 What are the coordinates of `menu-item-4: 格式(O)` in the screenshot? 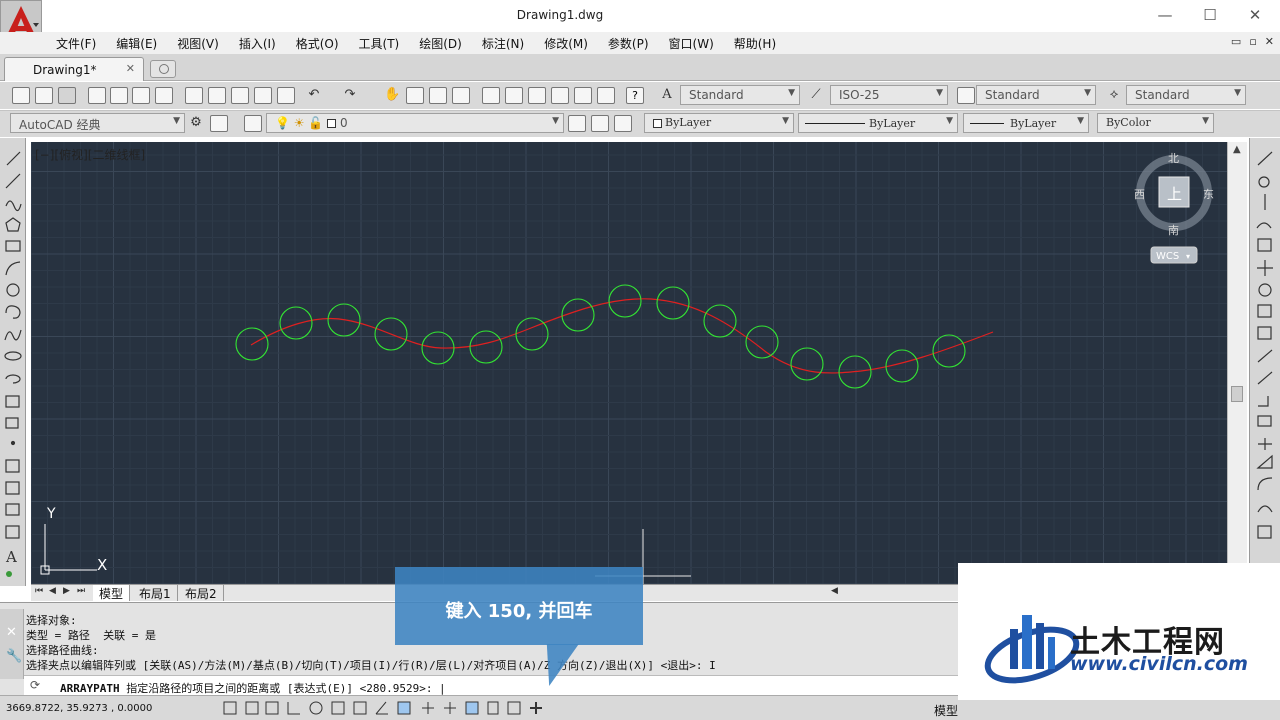 It's located at (319, 43).